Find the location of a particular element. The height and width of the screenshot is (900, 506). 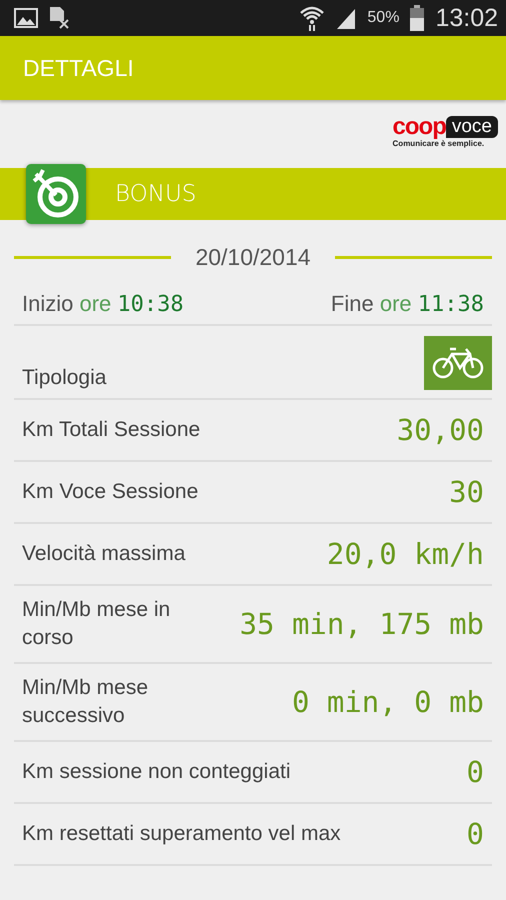

bicycle-icon is located at coordinates (458, 363).